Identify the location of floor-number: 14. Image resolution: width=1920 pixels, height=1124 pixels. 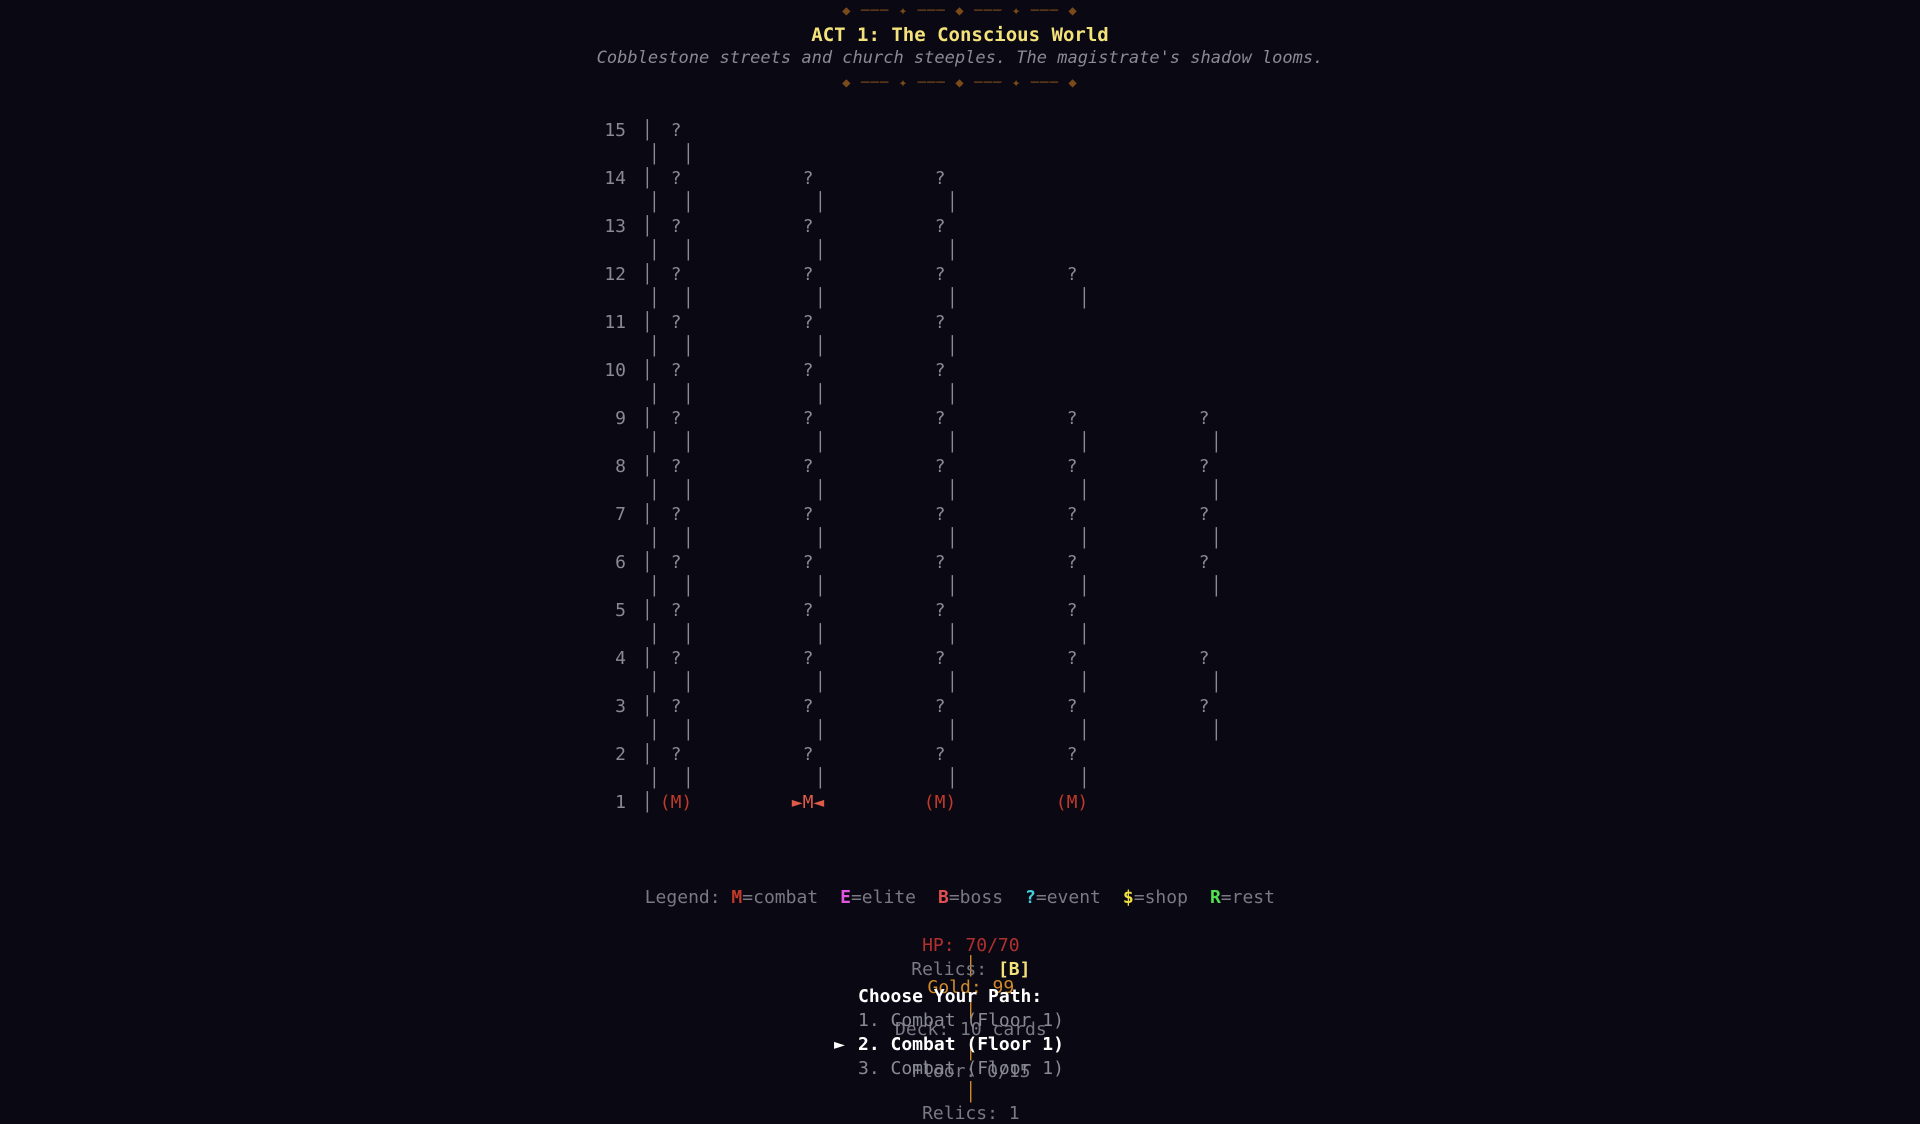
(615, 178).